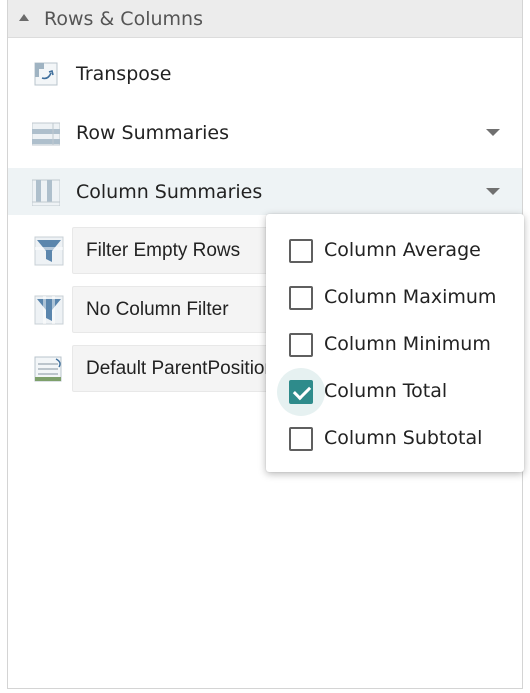 The image size is (530, 693). I want to click on option-label: Column Subtotal, so click(403, 438).